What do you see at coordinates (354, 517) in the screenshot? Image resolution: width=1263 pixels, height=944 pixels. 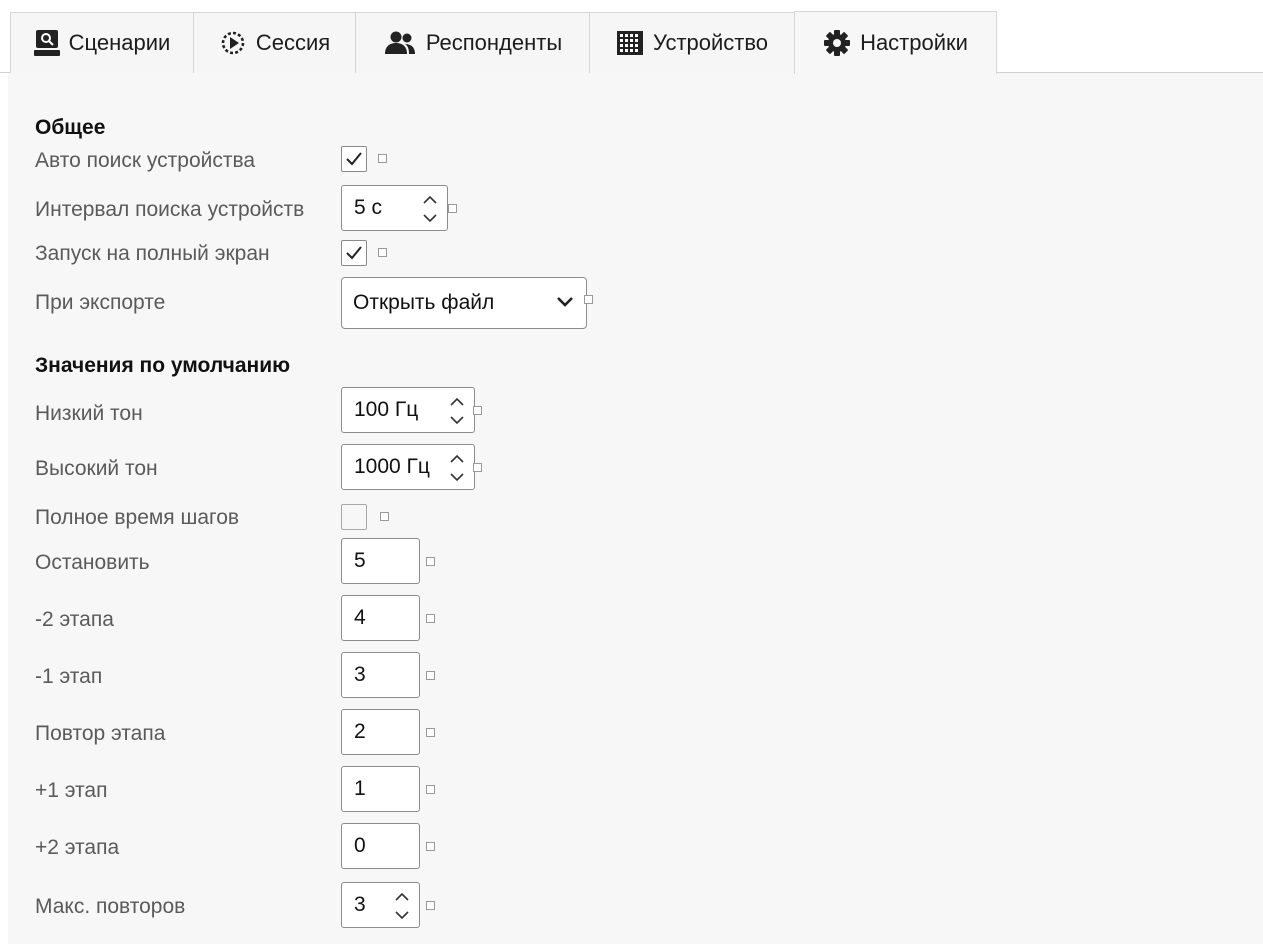 I see `full-step-time-checkbox` at bounding box center [354, 517].